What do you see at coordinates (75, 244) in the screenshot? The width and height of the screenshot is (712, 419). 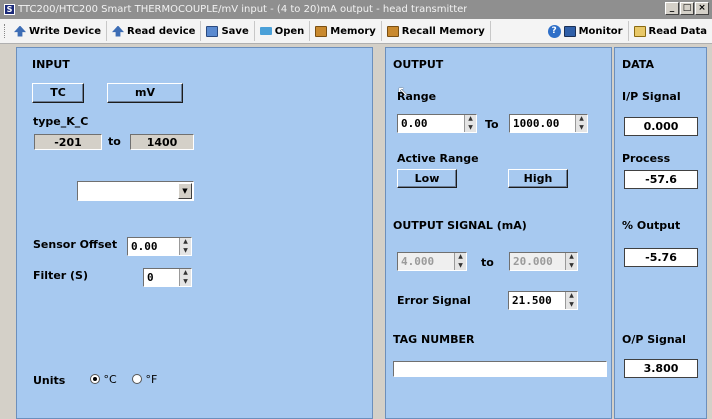 I see `sensor-offset-label: Sensor Offset` at bounding box center [75, 244].